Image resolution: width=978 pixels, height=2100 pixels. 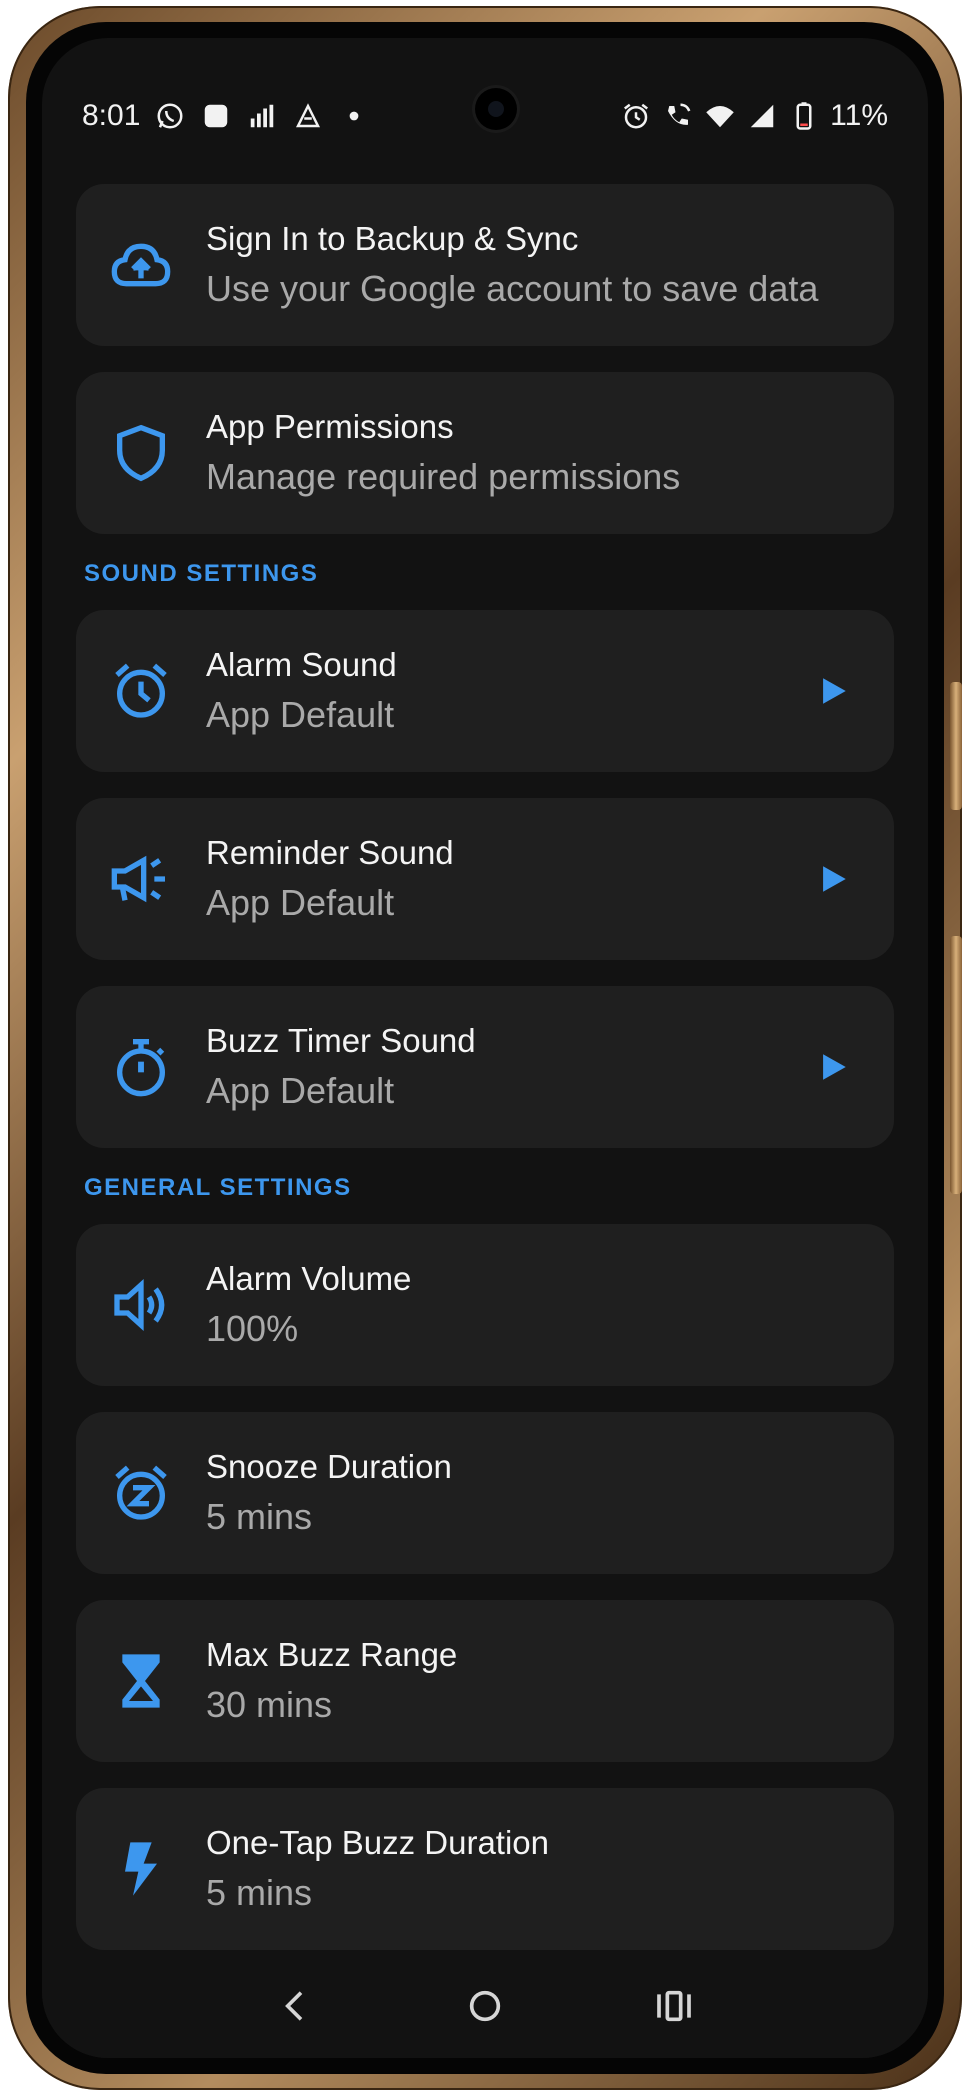 I want to click on navigation-bar, so click(x=485, y=2006).